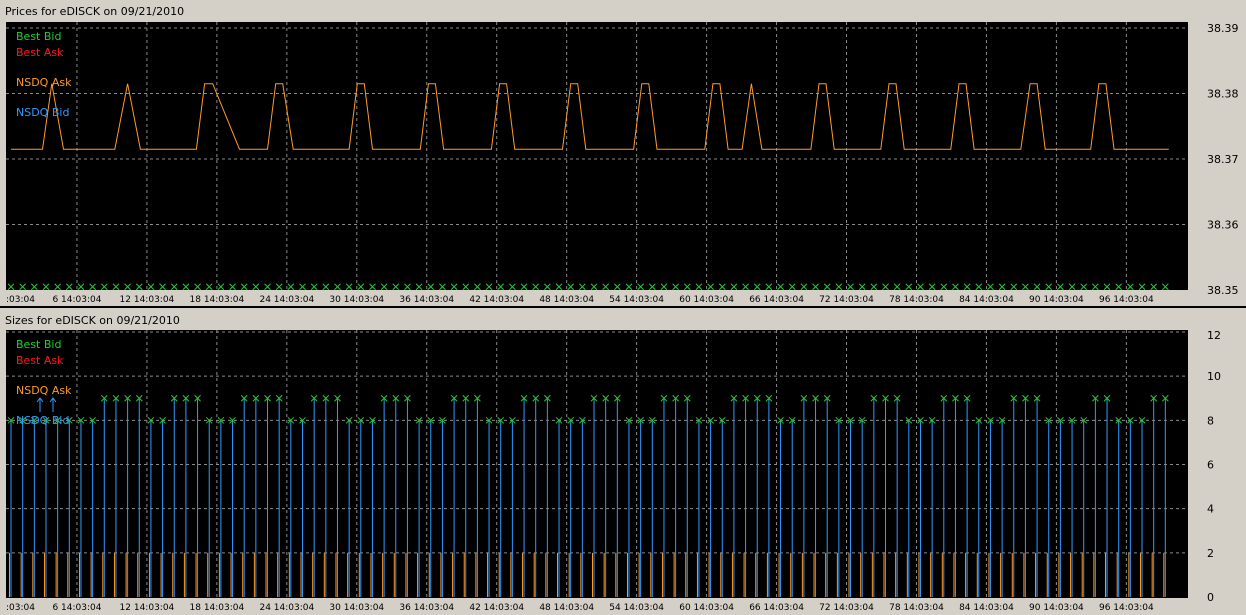  I want to click on prices-x-tick-label: 90 14:03:04, so click(1056, 300).